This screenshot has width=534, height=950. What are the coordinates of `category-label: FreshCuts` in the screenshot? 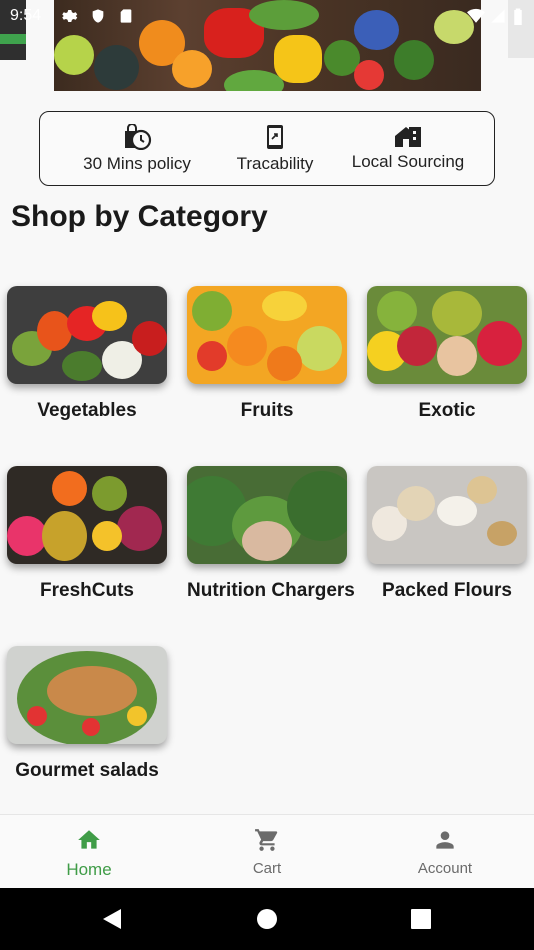 It's located at (87, 591).